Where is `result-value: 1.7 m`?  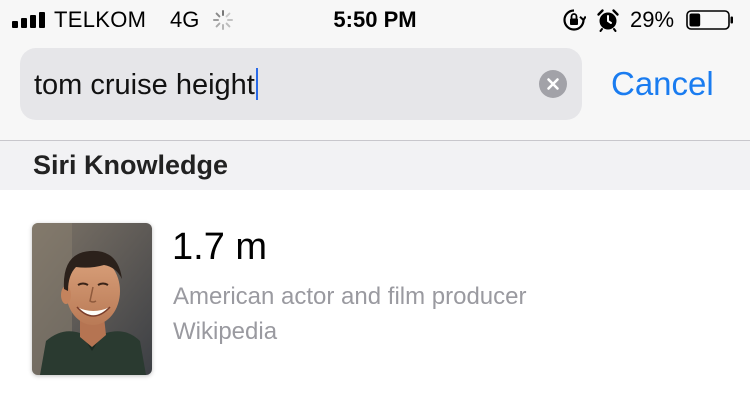 result-value: 1.7 m is located at coordinates (220, 247).